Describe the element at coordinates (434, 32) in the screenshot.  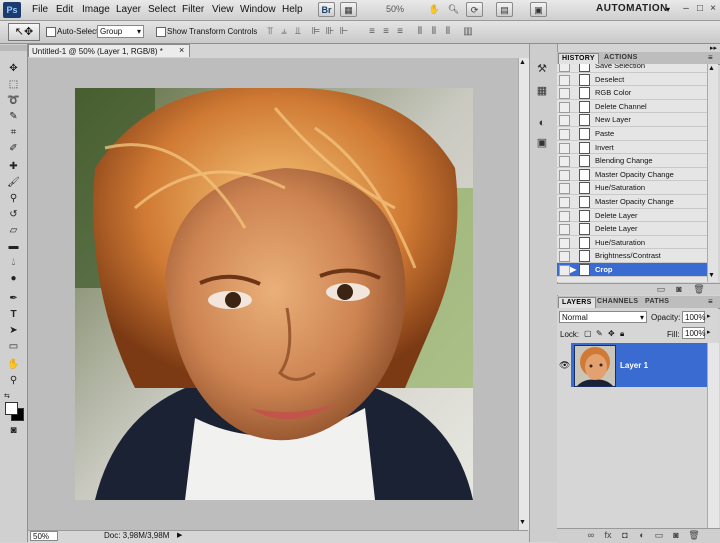
I see `distribute-hcenter-icon: ⦀` at that location.